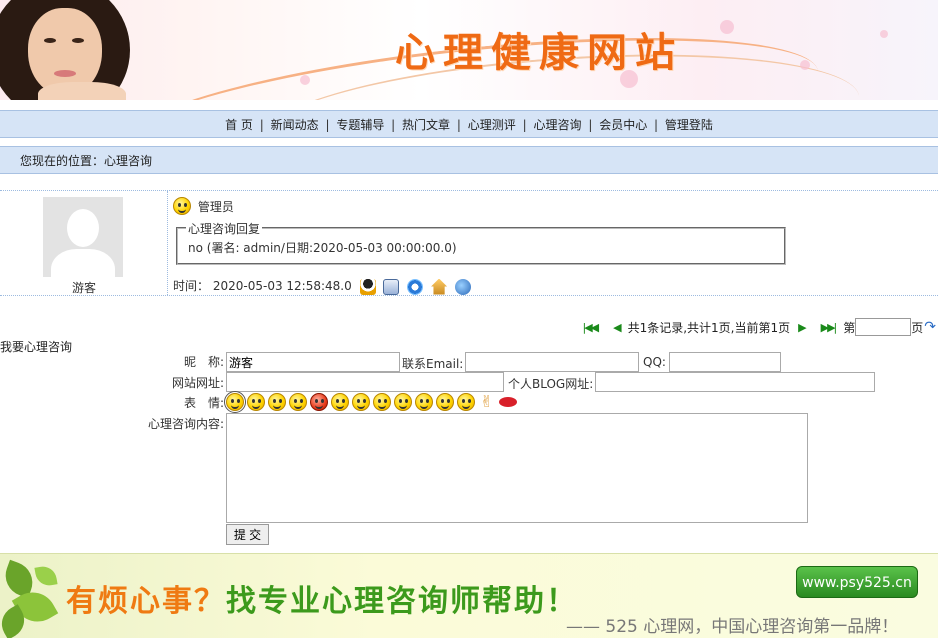 Image resolution: width=938 pixels, height=638 pixels. I want to click on emote-lips-icon, so click(508, 401).